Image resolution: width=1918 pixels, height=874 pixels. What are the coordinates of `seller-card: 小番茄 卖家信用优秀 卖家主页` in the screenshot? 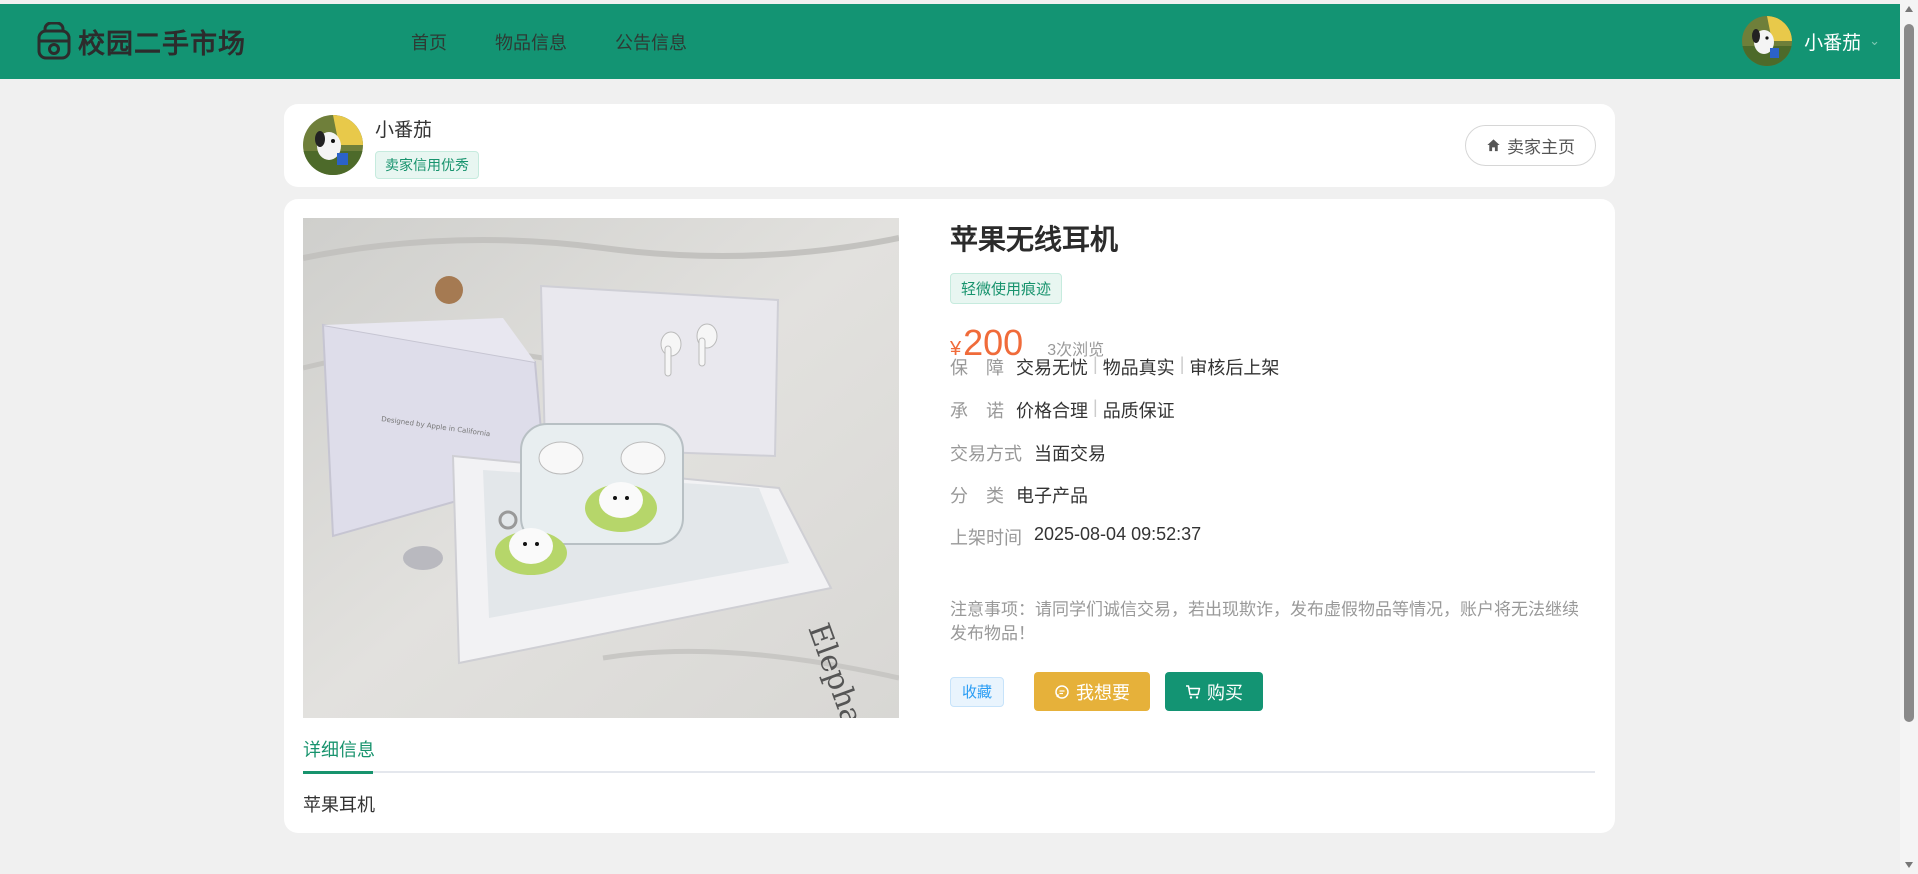 It's located at (949, 145).